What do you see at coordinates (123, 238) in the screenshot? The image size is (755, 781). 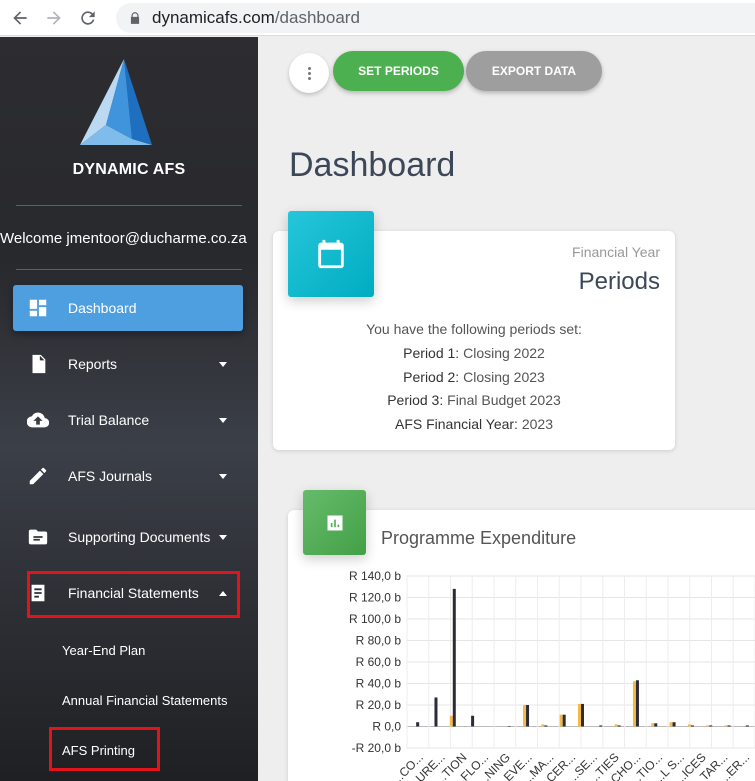 I see `welcome-text: Welcome jmentoor@ducharme.co.za` at bounding box center [123, 238].